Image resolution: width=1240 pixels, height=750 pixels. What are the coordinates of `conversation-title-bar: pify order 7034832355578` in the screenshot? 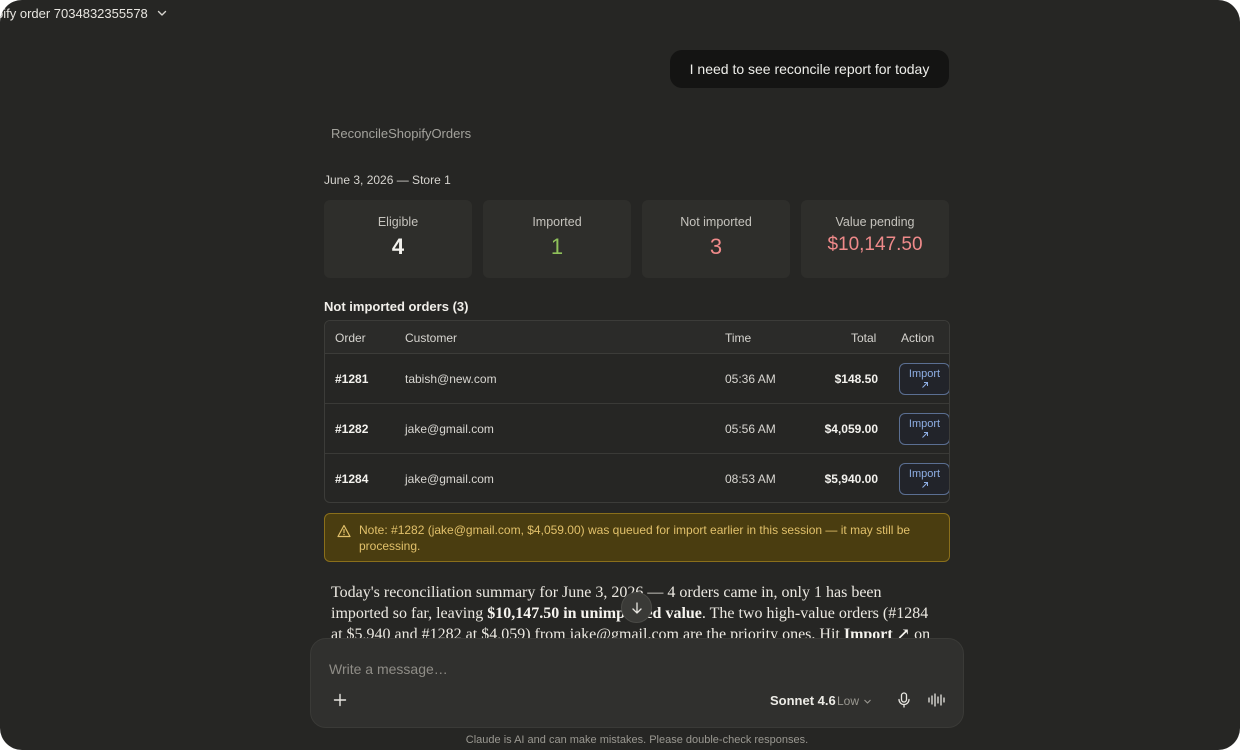 It's located at (84, 13).